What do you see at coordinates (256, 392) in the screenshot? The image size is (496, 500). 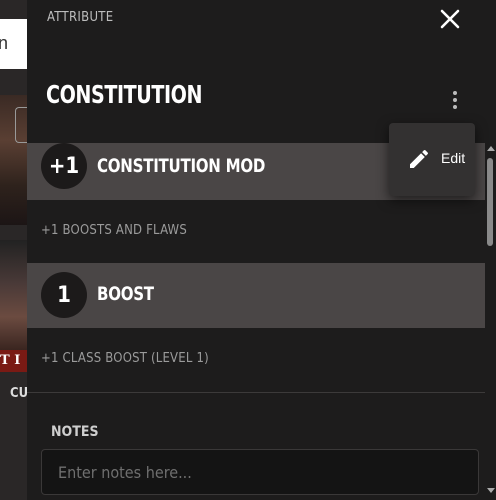 I see `divider` at bounding box center [256, 392].